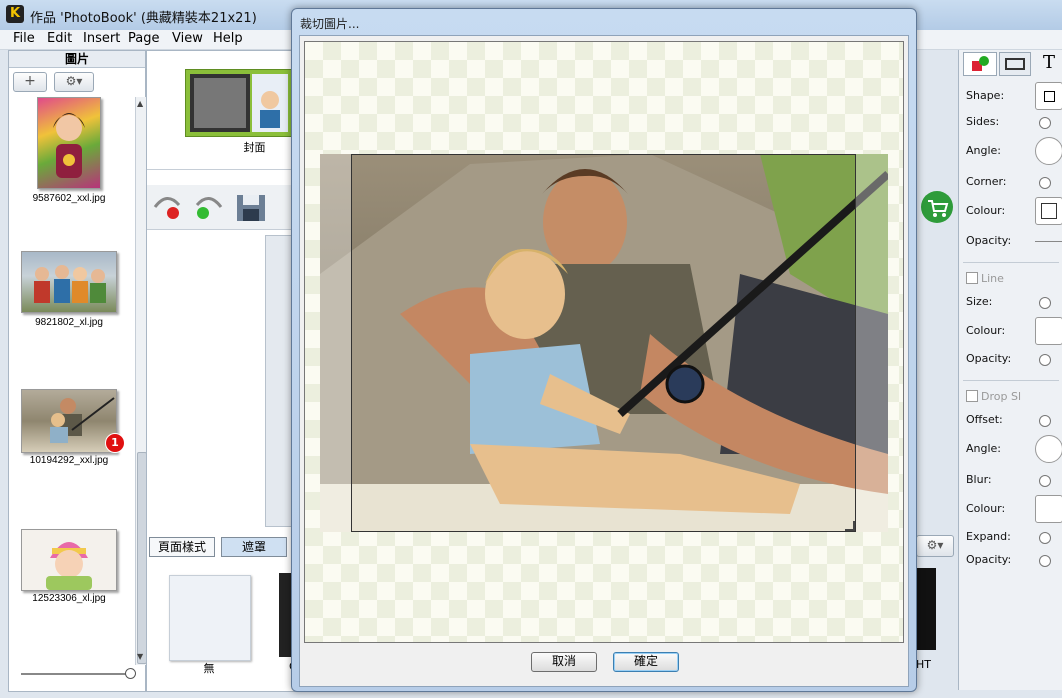 Image resolution: width=1062 pixels, height=698 pixels. I want to click on shape-tool-icon, so click(980, 63).